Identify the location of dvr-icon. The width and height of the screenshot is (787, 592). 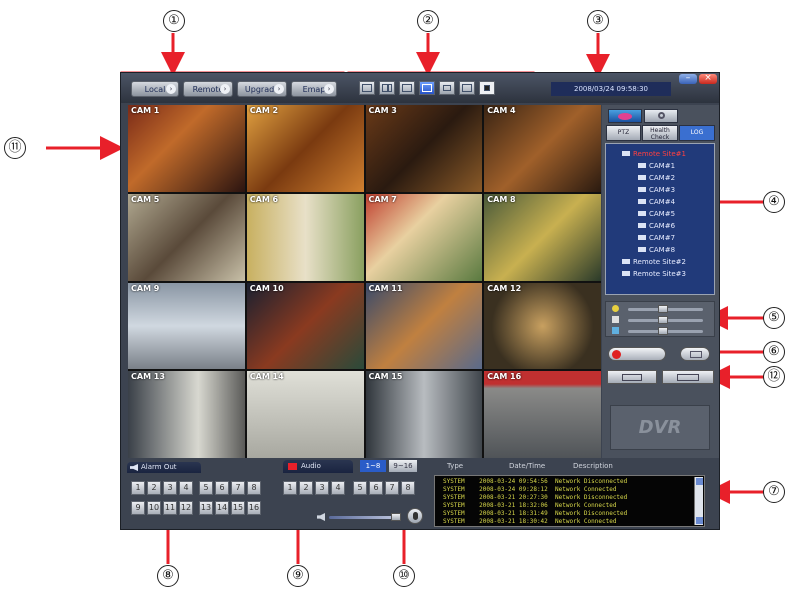
(626, 261).